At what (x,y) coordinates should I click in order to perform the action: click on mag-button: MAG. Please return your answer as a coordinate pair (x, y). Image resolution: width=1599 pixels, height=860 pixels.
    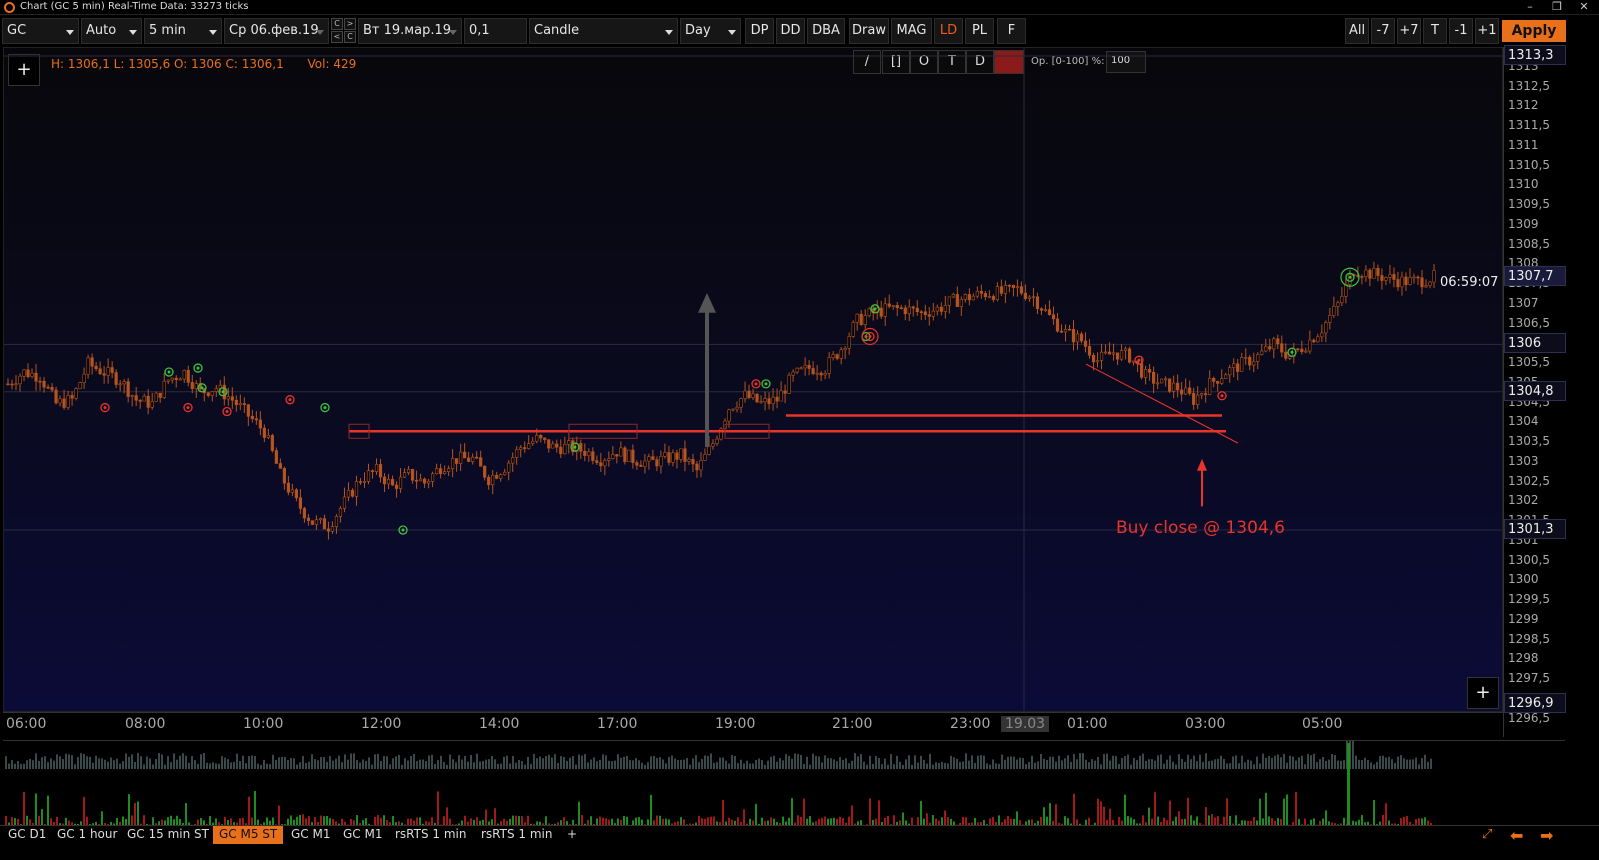
    Looking at the image, I should click on (911, 31).